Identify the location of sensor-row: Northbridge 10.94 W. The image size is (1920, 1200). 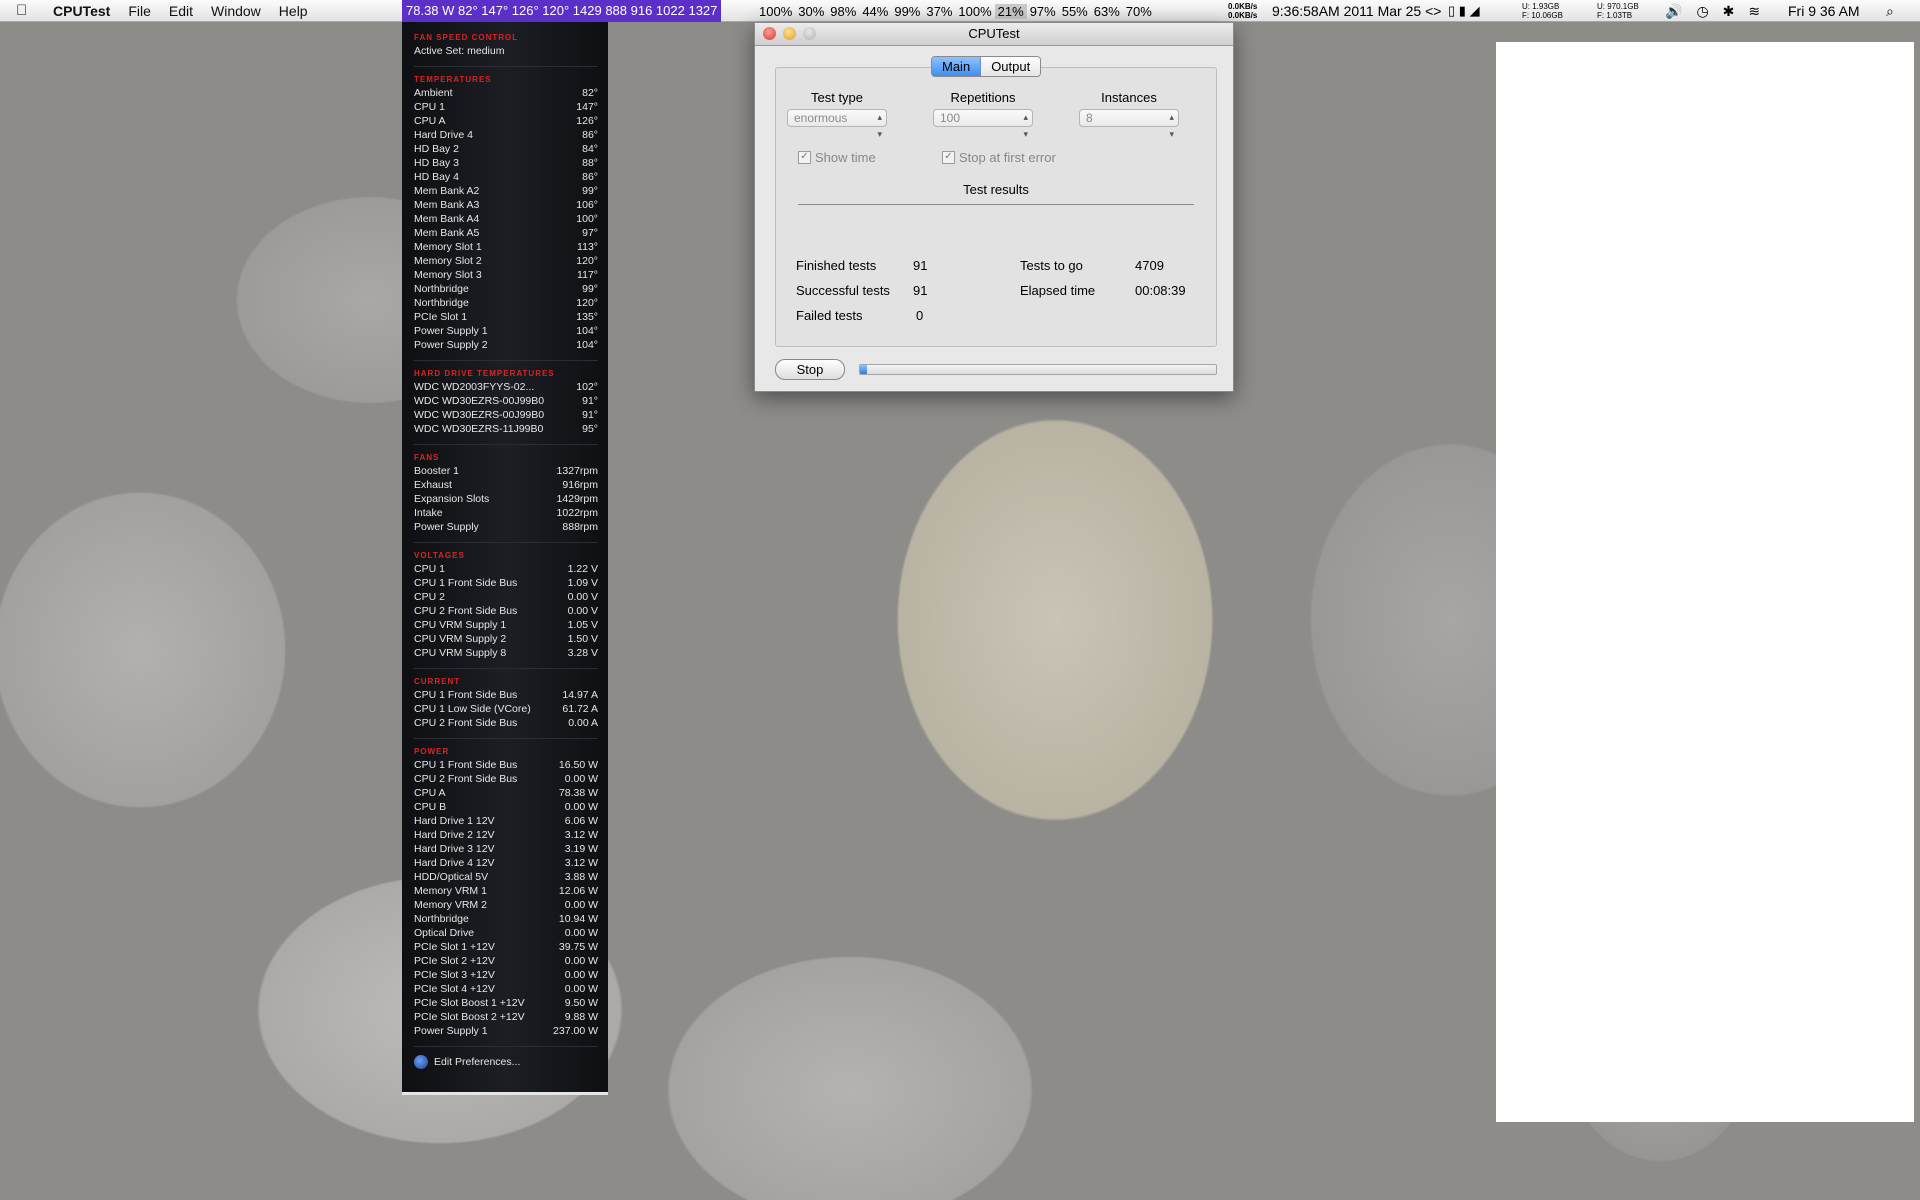
(506, 919).